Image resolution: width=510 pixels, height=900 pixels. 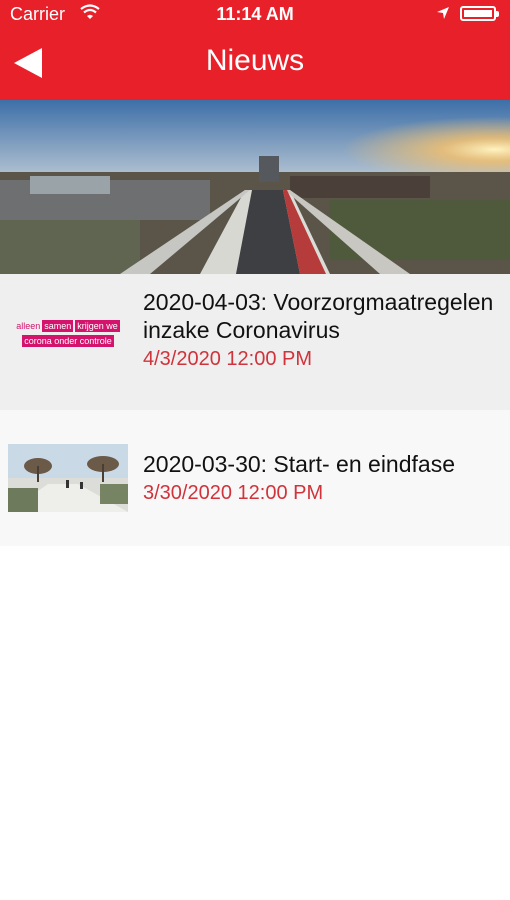 I want to click on battery-icon, so click(x=479, y=13).